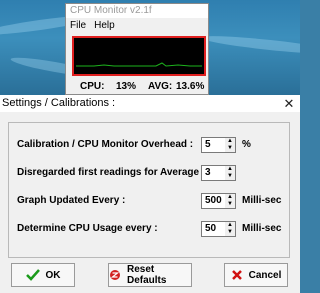  Describe the element at coordinates (32, 275) in the screenshot. I see `check-icon` at that location.